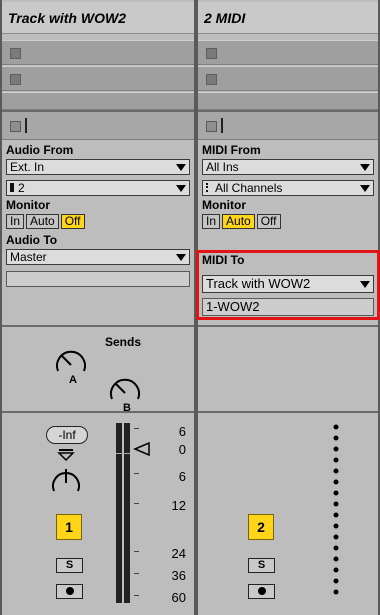 Image resolution: width=380 pixels, height=615 pixels. Describe the element at coordinates (98, 18) in the screenshot. I see `track-title-1: Track with WOW2` at that location.